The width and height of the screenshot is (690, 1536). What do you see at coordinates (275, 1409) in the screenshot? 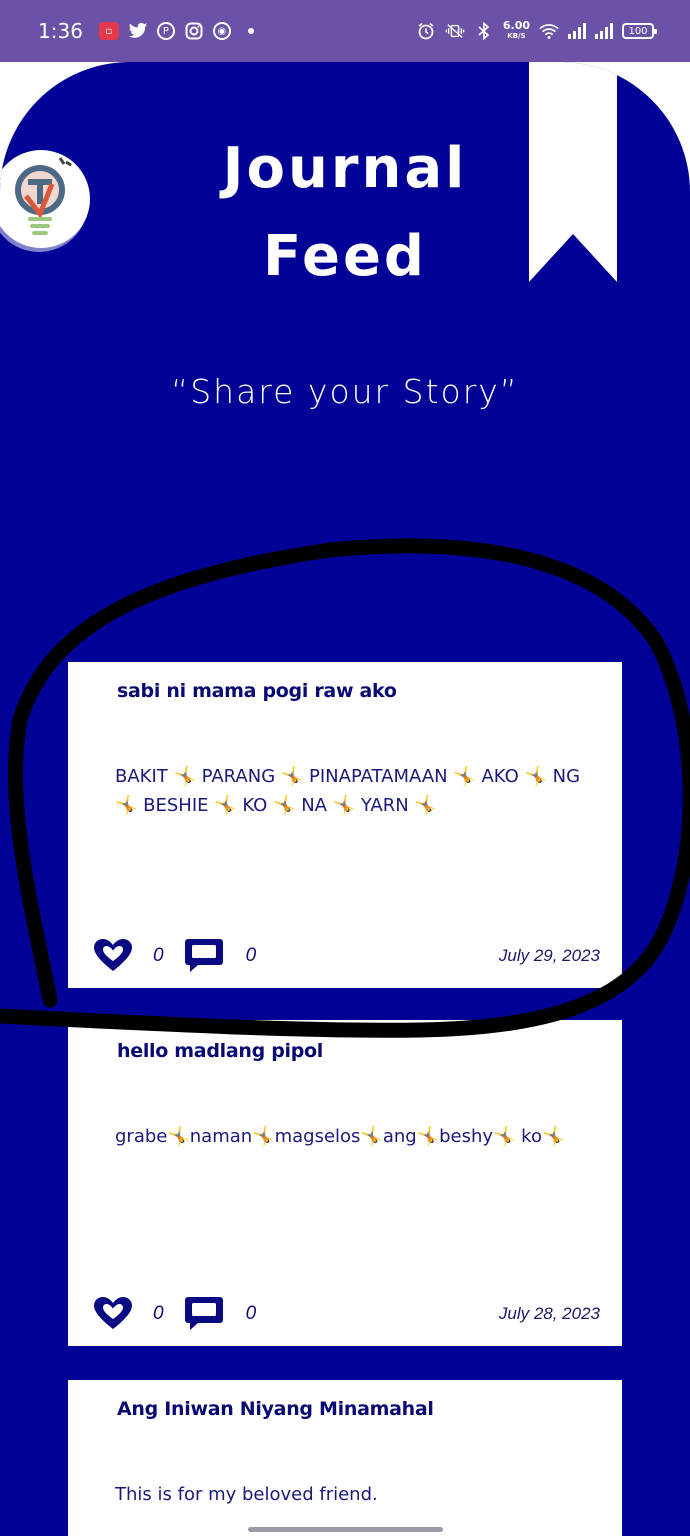
I see `post-title: Ang Iniwan Niyang Minamahal` at bounding box center [275, 1409].